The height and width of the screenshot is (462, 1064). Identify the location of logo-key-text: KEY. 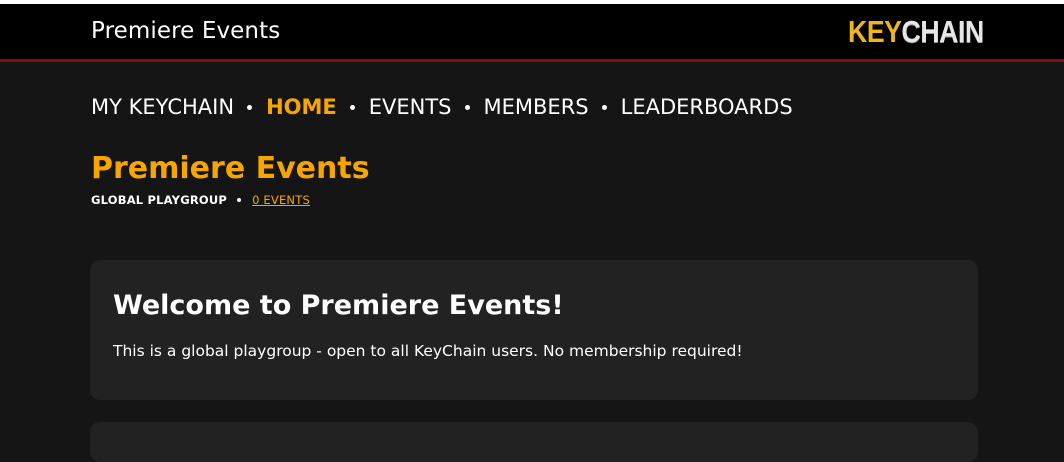
(875, 31).